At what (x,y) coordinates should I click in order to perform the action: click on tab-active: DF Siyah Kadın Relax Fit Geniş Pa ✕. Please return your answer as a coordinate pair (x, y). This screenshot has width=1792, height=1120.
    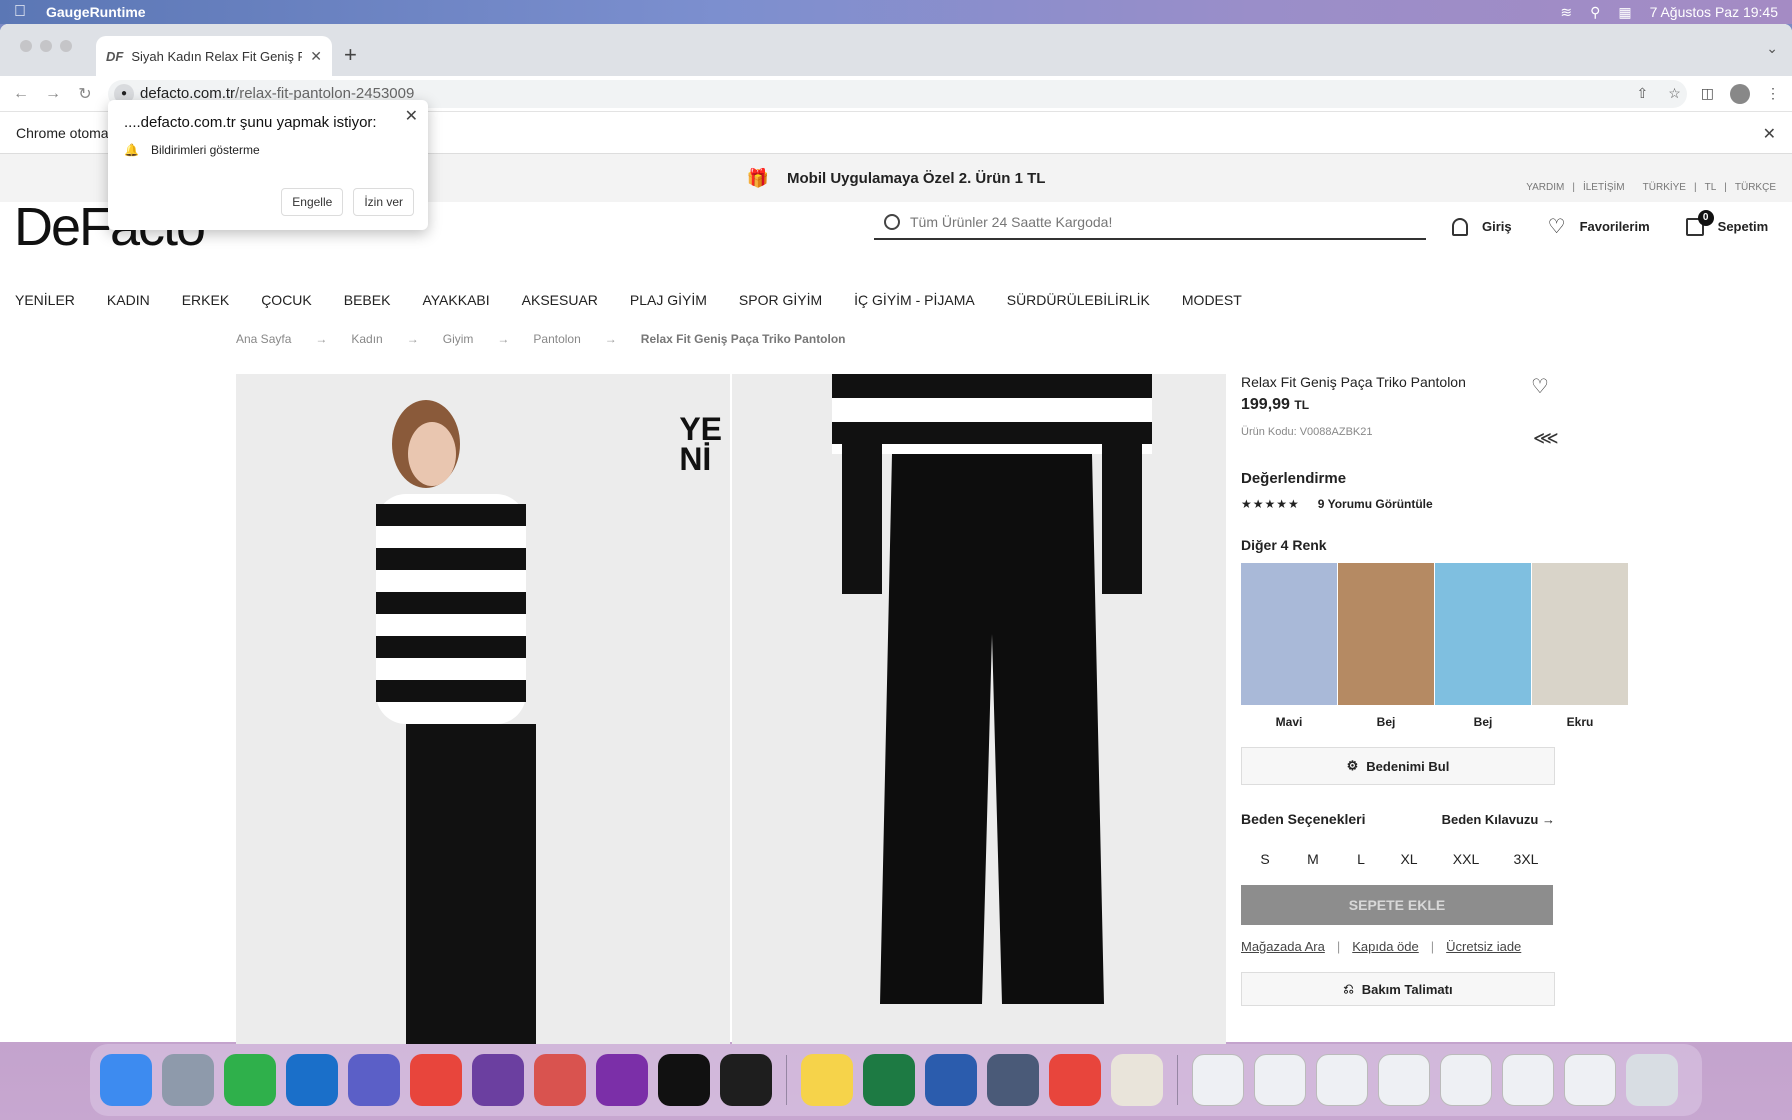
    Looking at the image, I should click on (214, 56).